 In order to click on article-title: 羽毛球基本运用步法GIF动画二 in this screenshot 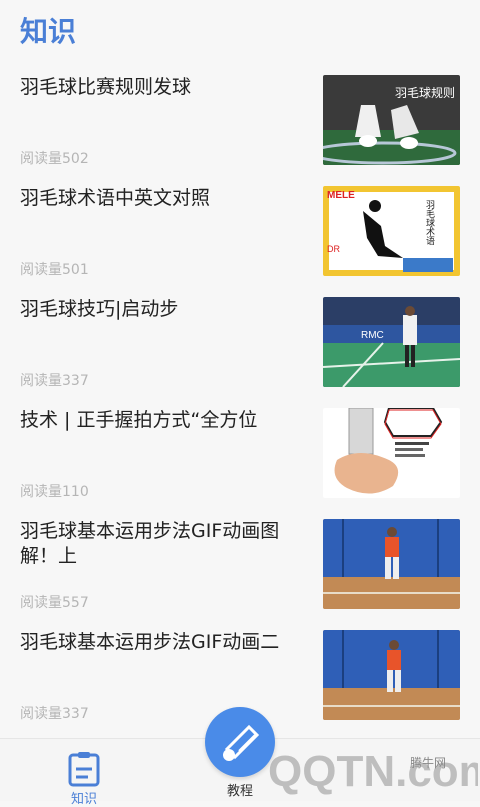, I will do `click(150, 642)`.